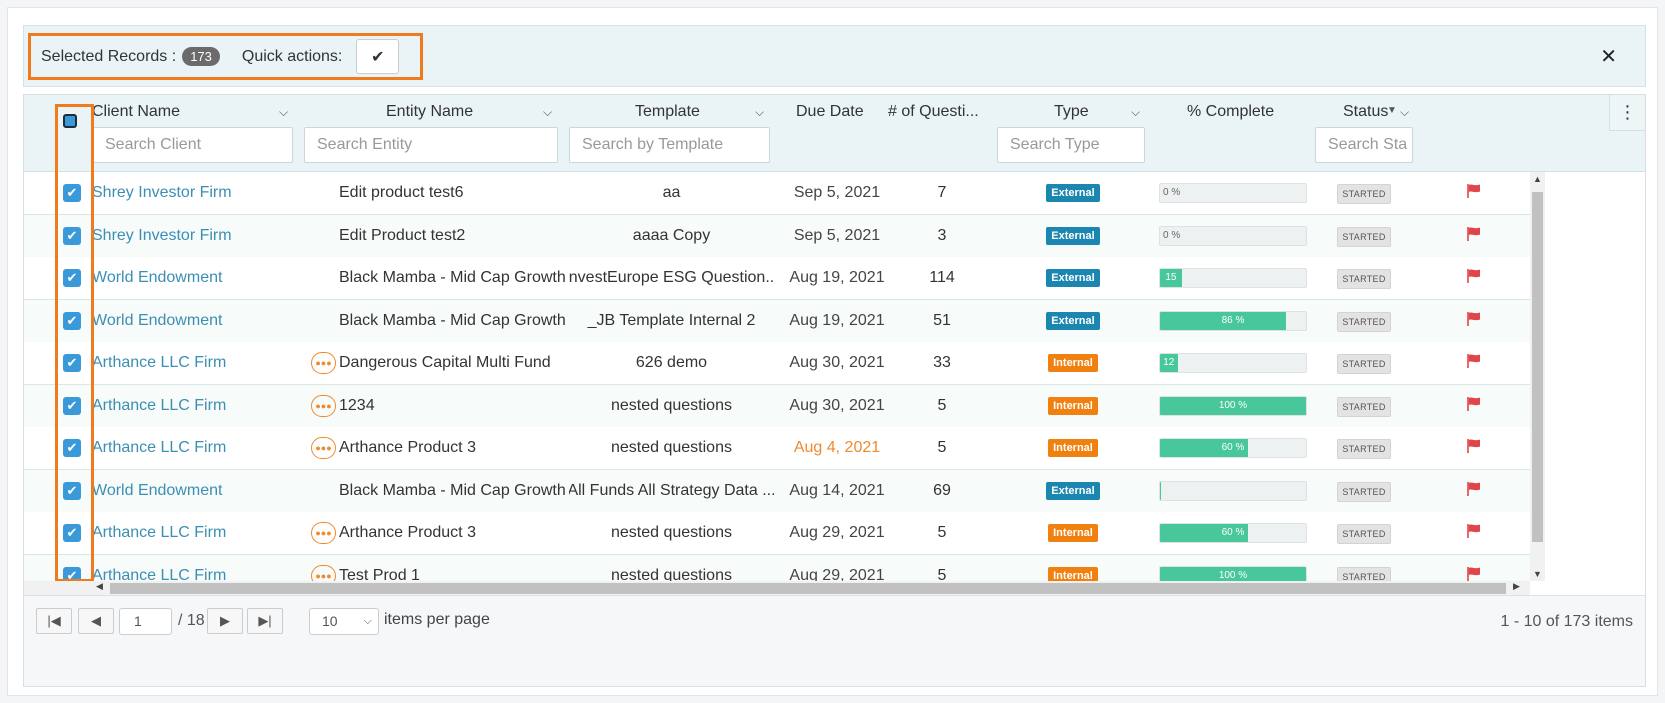  I want to click on column-header-template: Template, so click(667, 112).